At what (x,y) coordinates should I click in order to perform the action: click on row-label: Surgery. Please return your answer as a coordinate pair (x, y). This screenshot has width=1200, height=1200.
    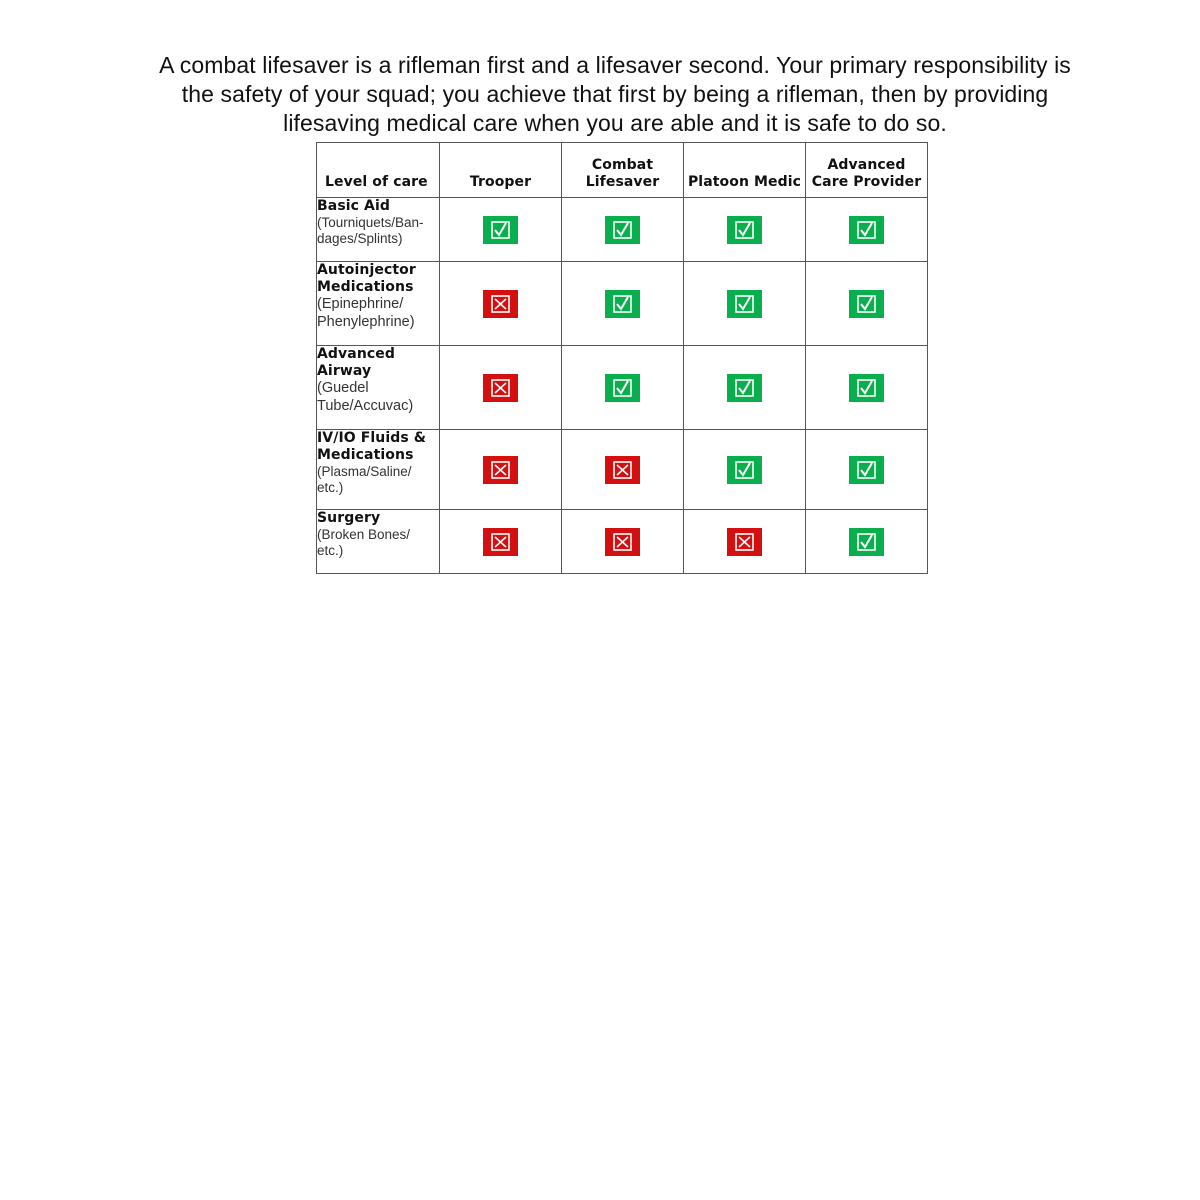
    Looking at the image, I should click on (349, 518).